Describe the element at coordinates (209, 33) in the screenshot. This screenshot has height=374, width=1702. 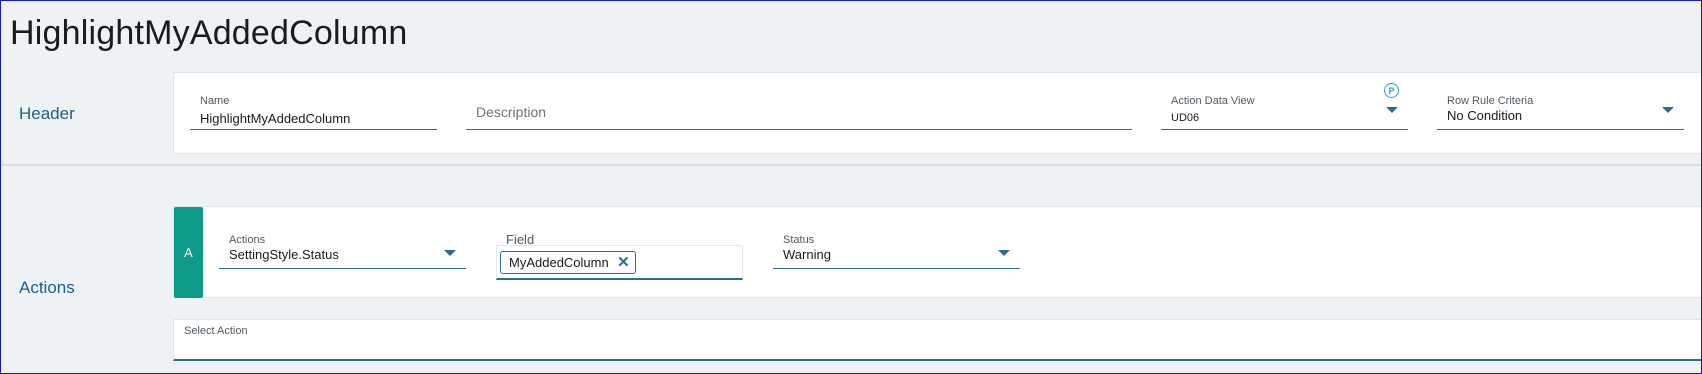
I see `page-title: HighlightMyAddedColumn` at that location.